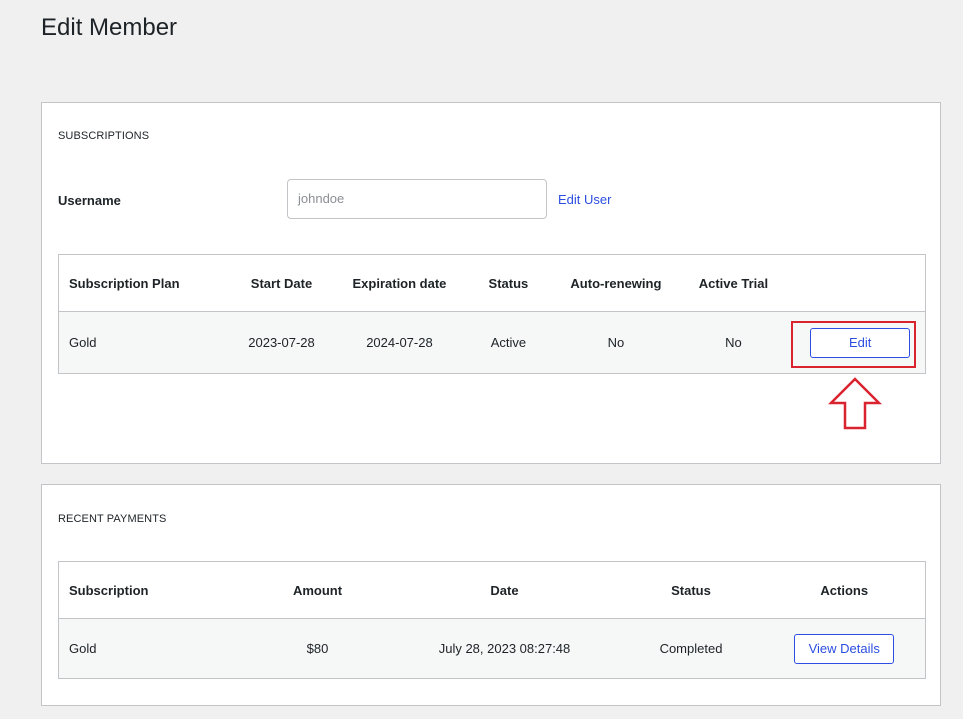  Describe the element at coordinates (399, 283) in the screenshot. I see `column-header-expiration-date: Expiration date` at that location.